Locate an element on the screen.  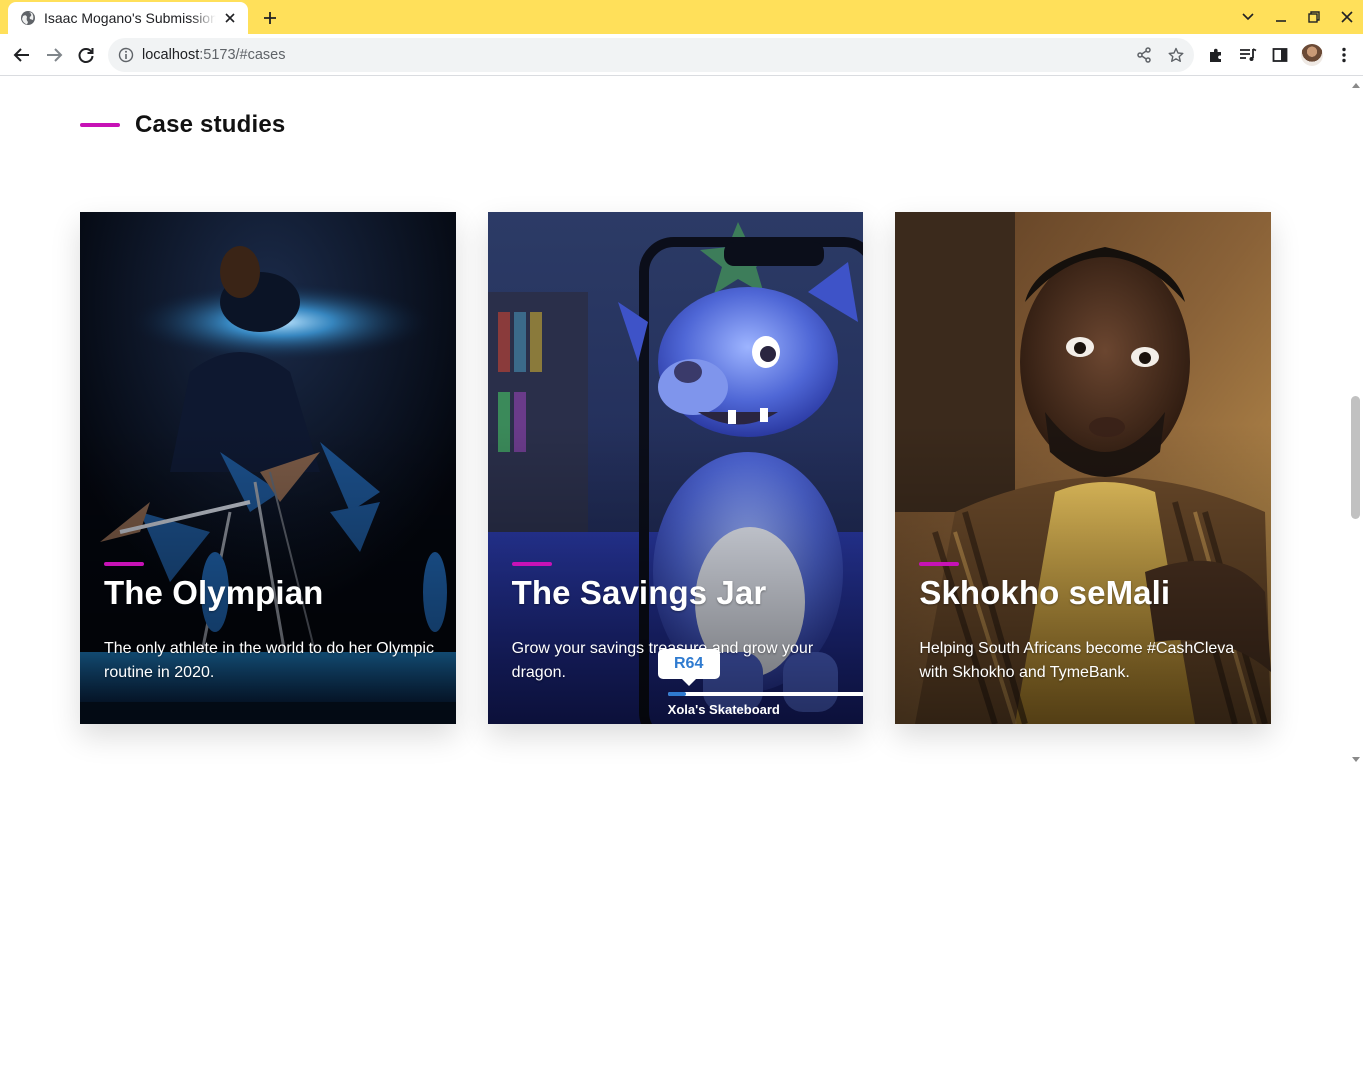
url-path: :5173/#cases is located at coordinates (242, 55).